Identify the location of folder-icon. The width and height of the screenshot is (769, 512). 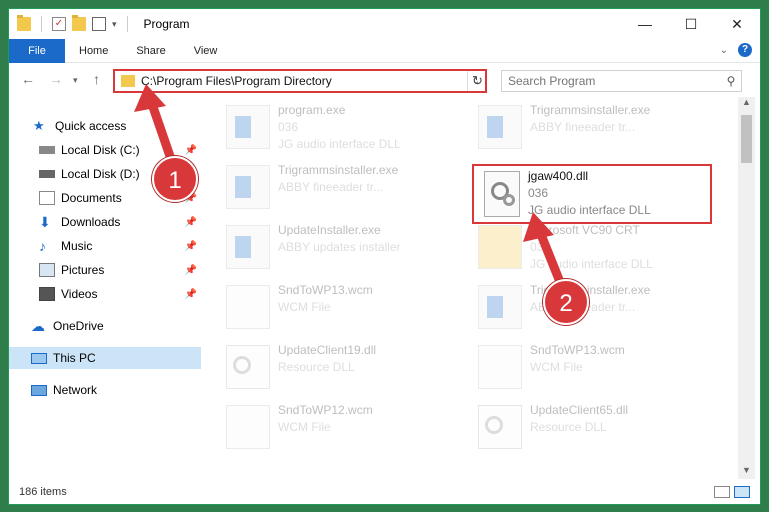
(24, 23).